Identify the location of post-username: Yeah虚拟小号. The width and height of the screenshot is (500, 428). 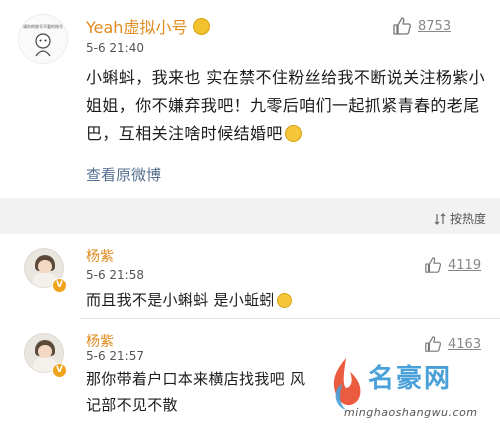
(136, 26).